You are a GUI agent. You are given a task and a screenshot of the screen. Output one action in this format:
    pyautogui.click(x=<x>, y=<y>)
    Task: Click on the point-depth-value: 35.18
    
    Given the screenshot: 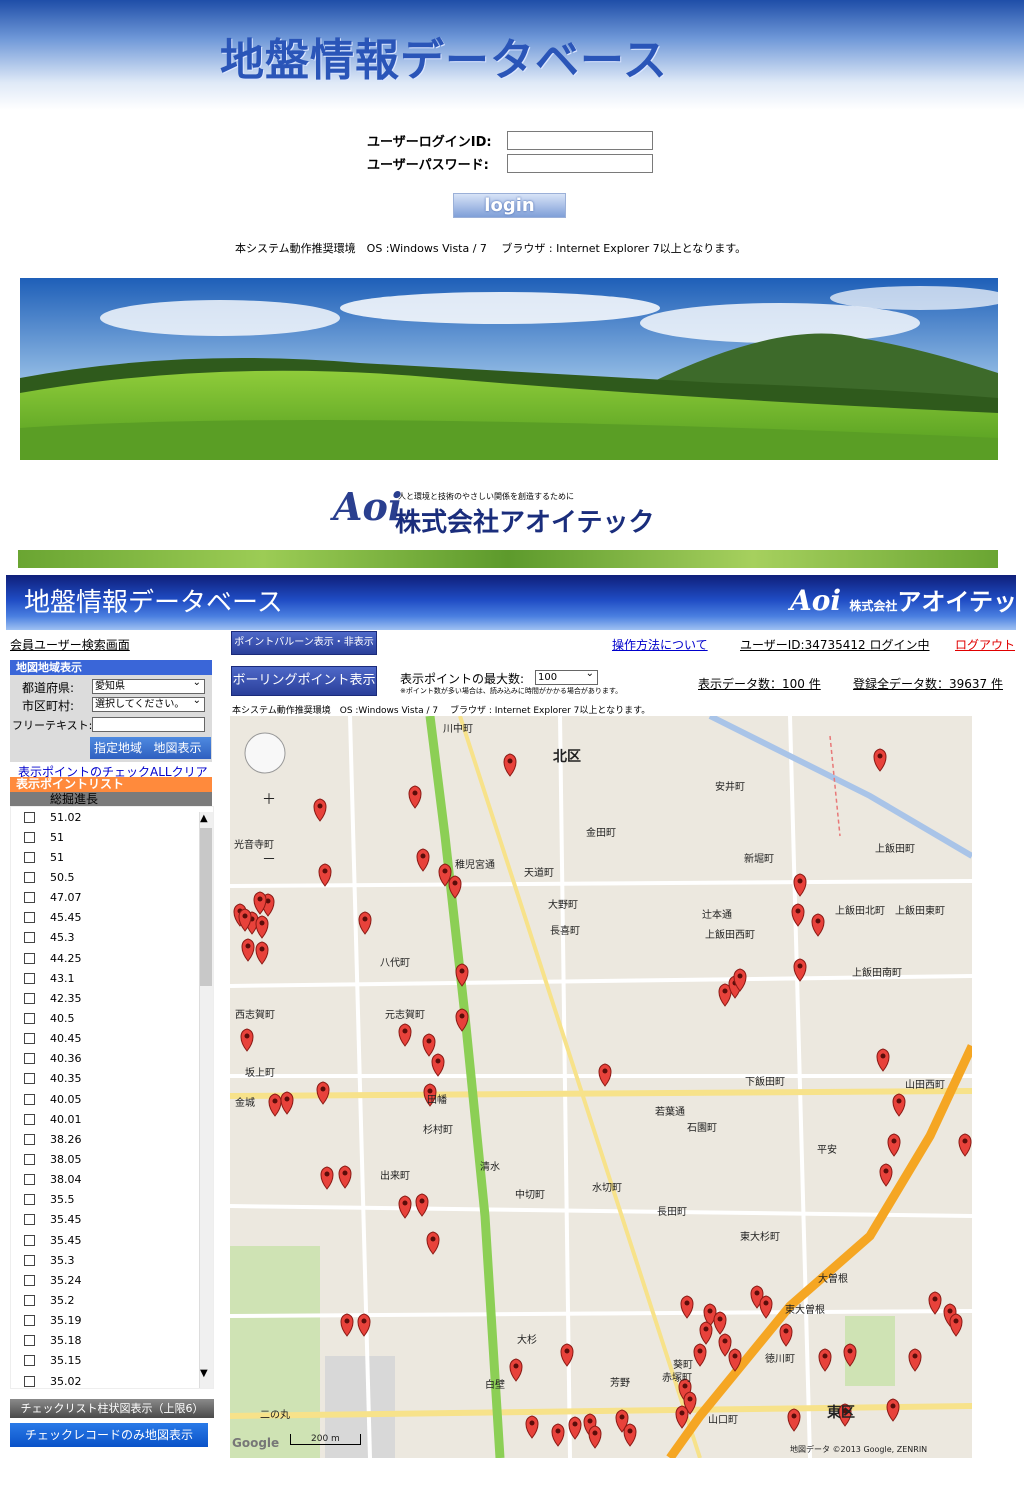 What is the action you would take?
    pyautogui.click(x=66, y=1341)
    